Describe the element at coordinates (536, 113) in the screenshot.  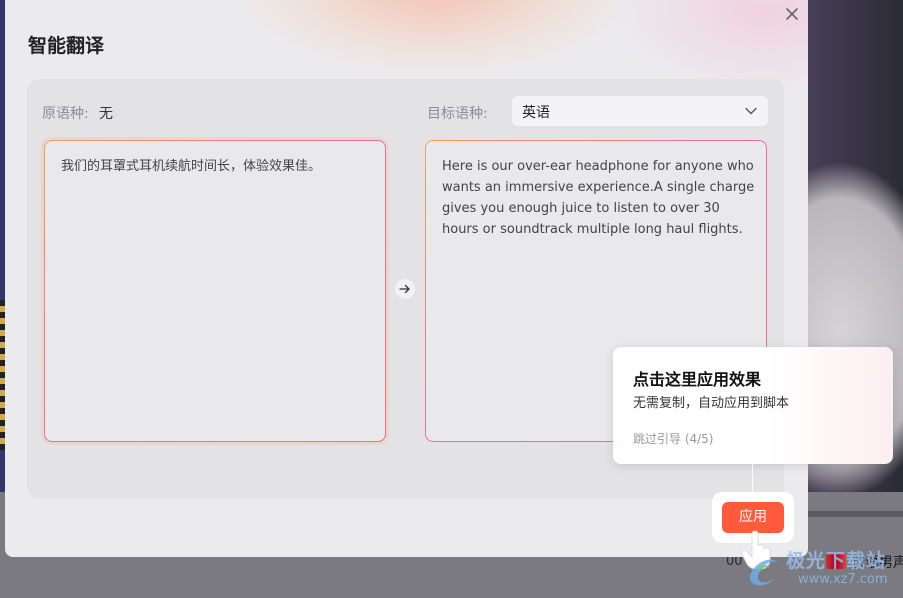
I see `target-language-selected: 英语` at that location.